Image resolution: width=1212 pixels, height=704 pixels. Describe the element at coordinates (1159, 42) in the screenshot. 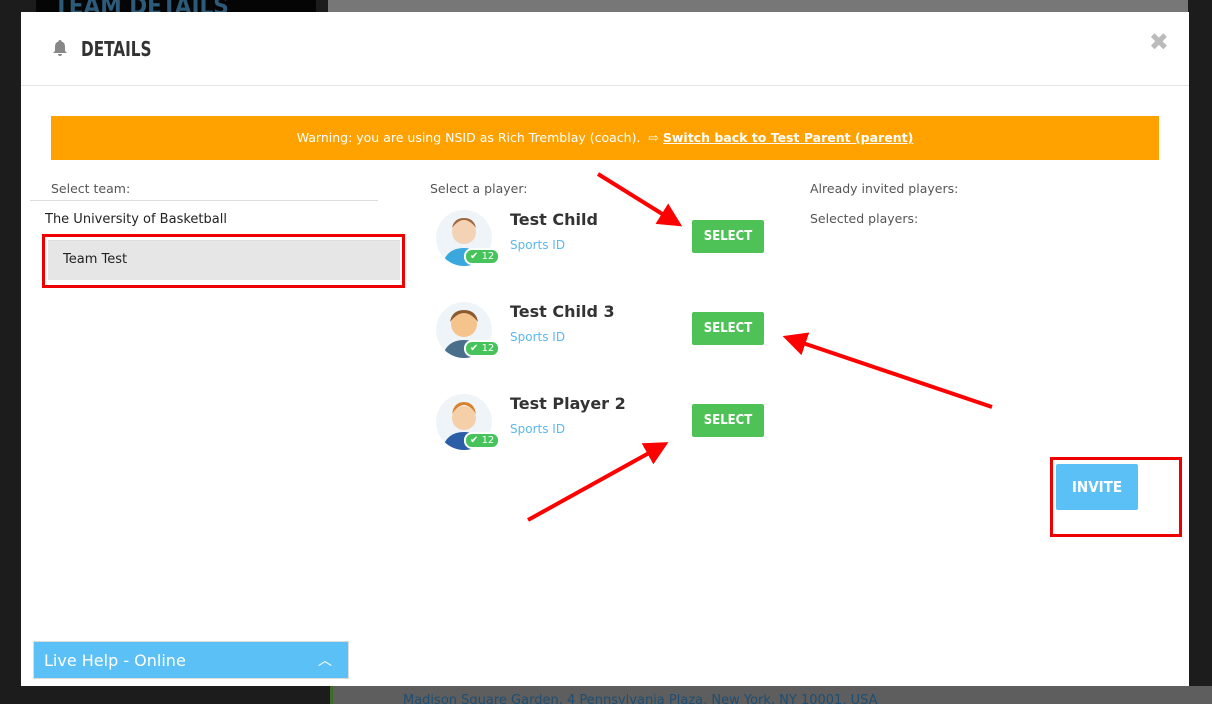

I see `close-icon: ✖` at that location.